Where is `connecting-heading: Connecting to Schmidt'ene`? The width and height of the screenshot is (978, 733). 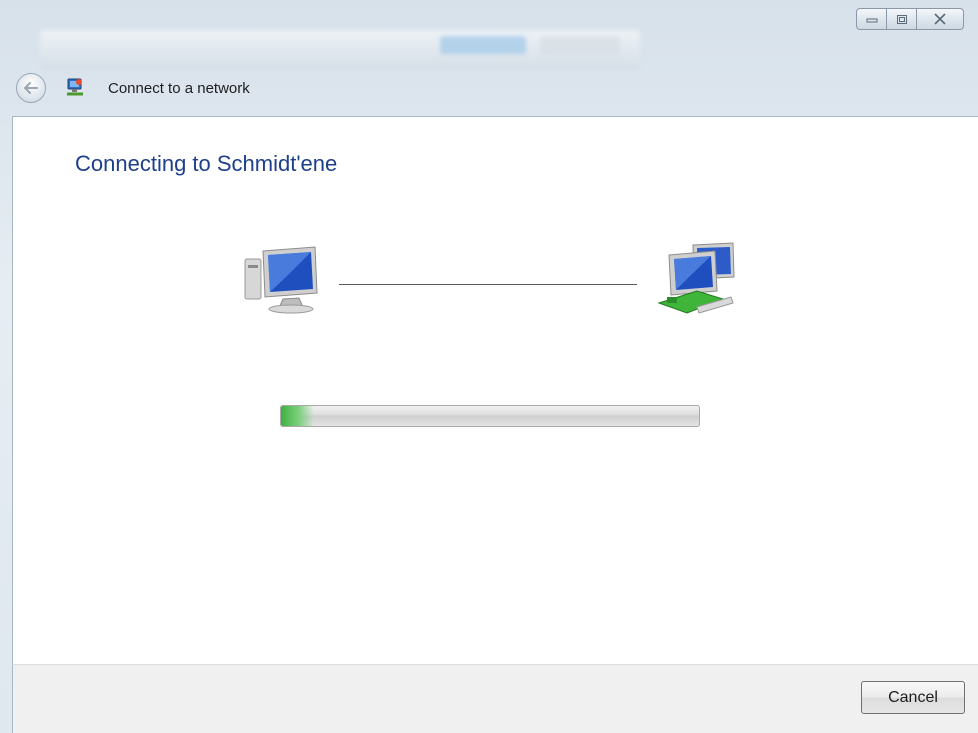 connecting-heading: Connecting to Schmidt'ene is located at coordinates (206, 163).